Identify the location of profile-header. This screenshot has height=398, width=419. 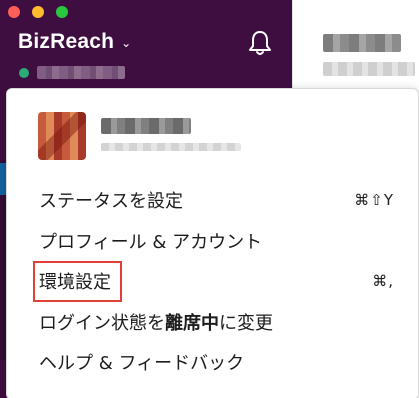
(218, 135).